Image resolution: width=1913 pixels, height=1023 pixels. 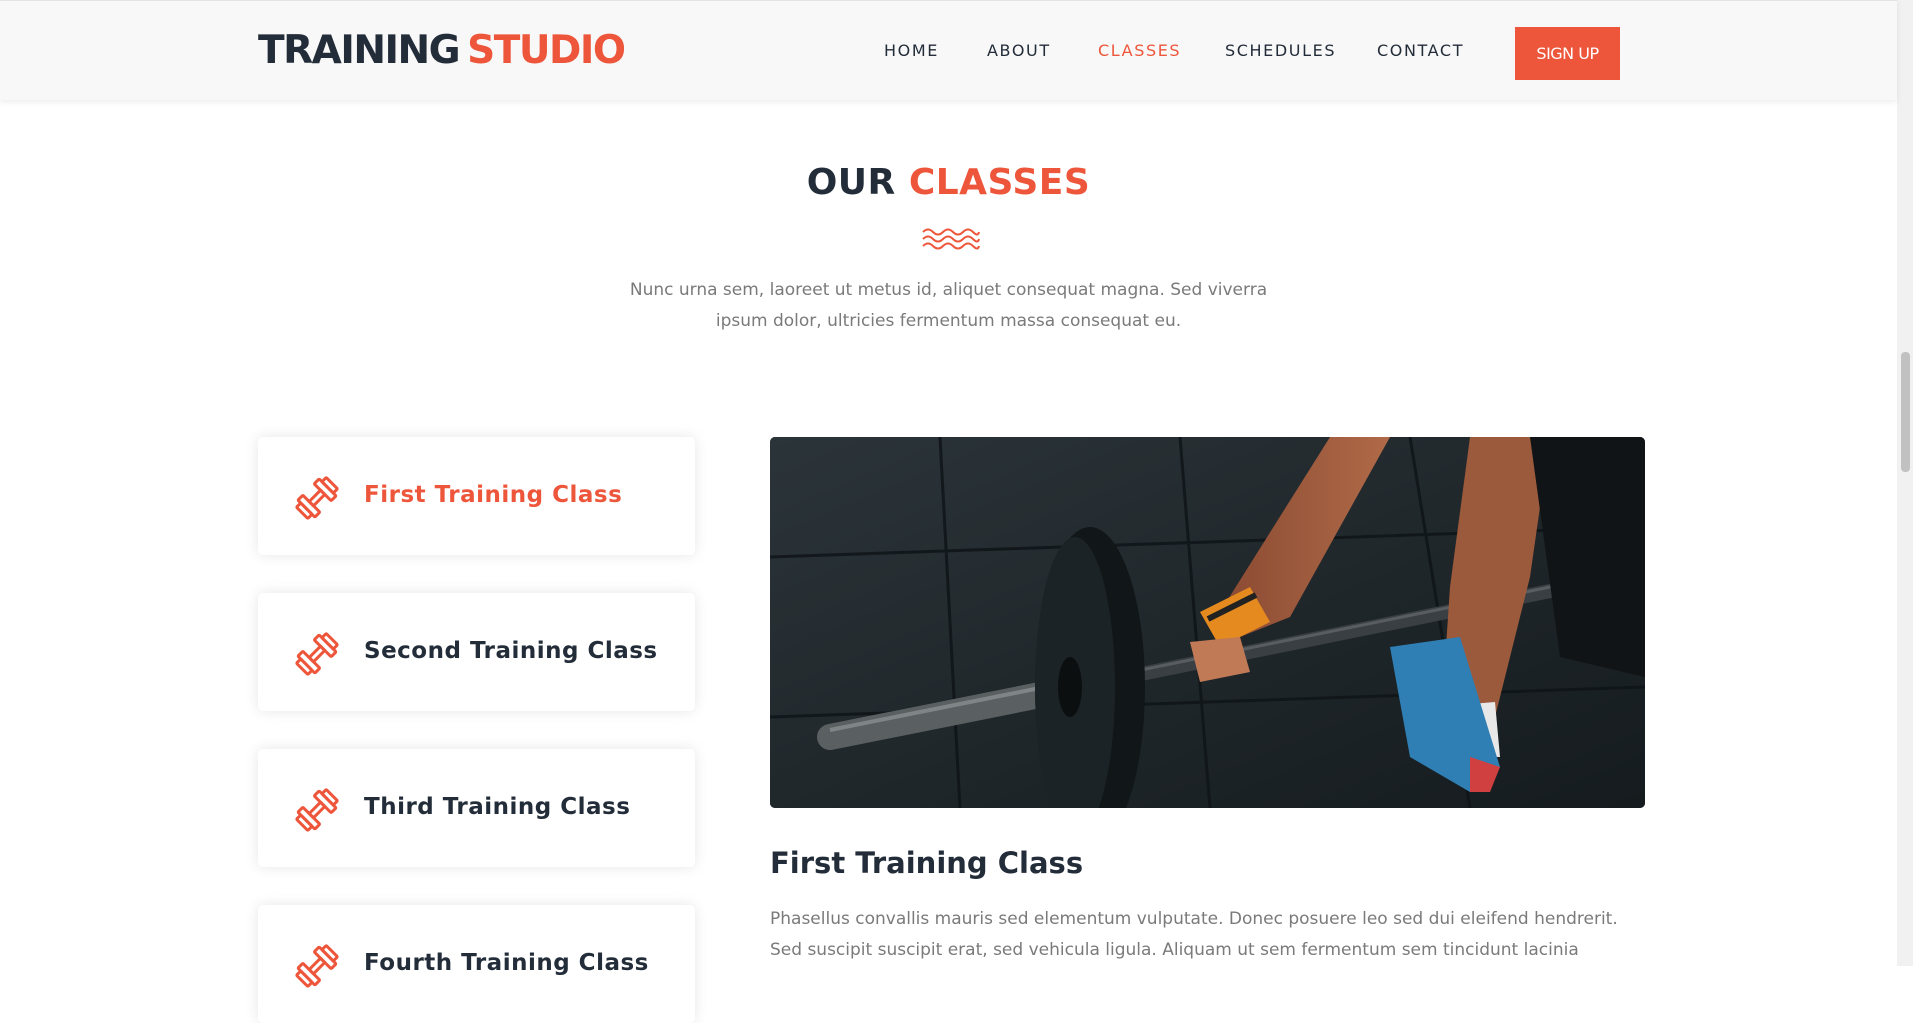 What do you see at coordinates (1019, 51) in the screenshot?
I see `nav-about: ABOUT` at bounding box center [1019, 51].